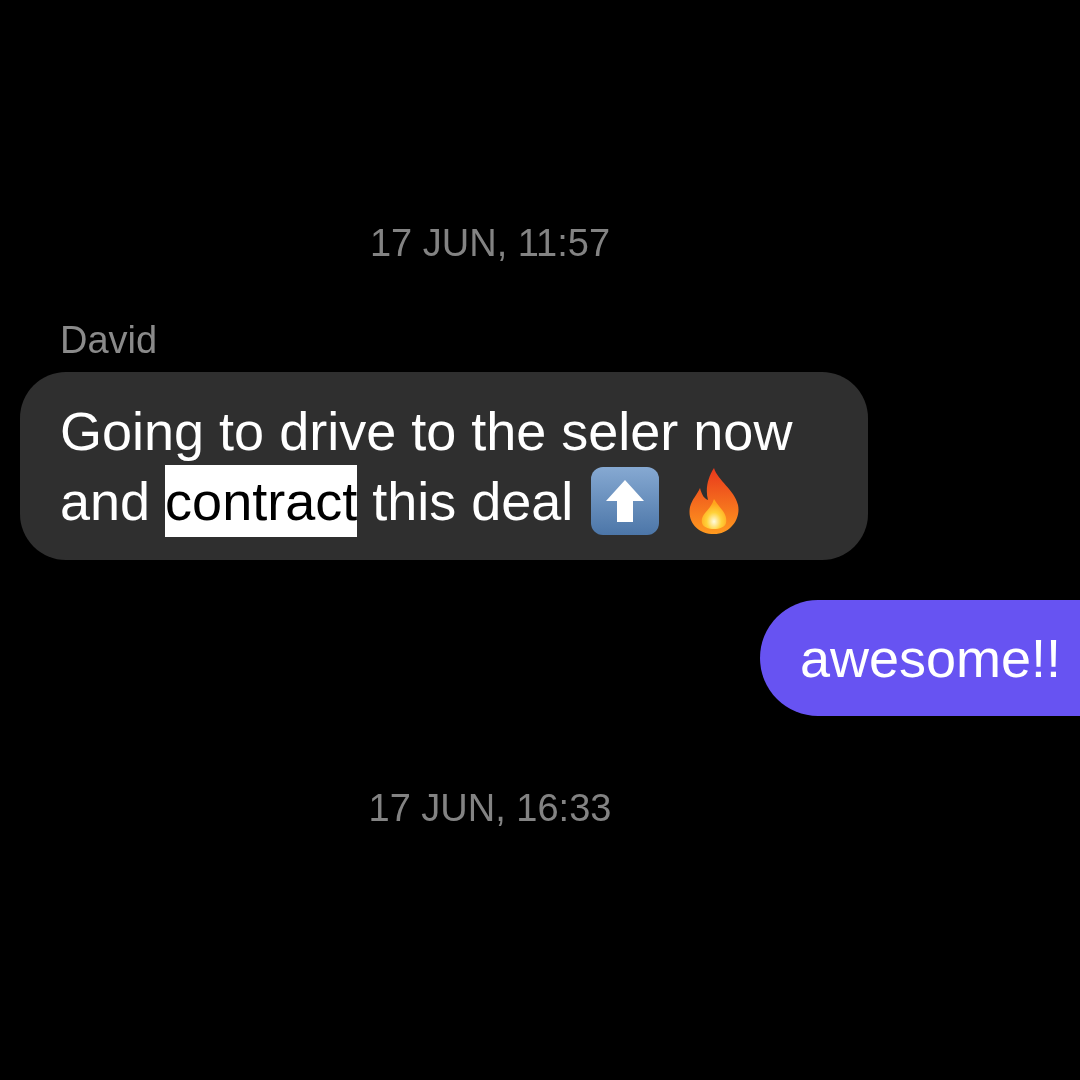  Describe the element at coordinates (109, 340) in the screenshot. I see `sender-name: David` at that location.